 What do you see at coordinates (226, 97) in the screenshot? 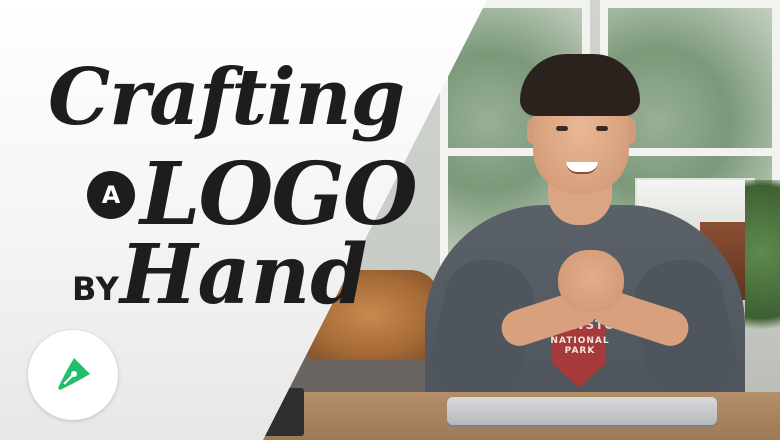
I see `title-crafting: Crafting` at bounding box center [226, 97].